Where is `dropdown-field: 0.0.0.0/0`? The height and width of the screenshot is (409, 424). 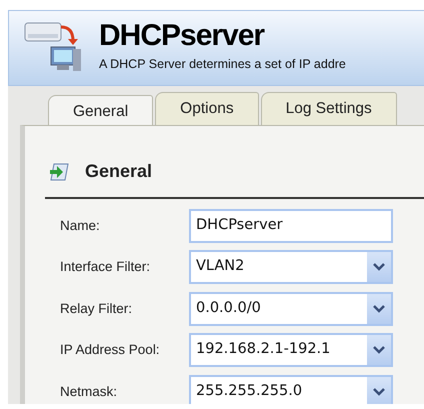
dropdown-field: 0.0.0.0/0 is located at coordinates (291, 309).